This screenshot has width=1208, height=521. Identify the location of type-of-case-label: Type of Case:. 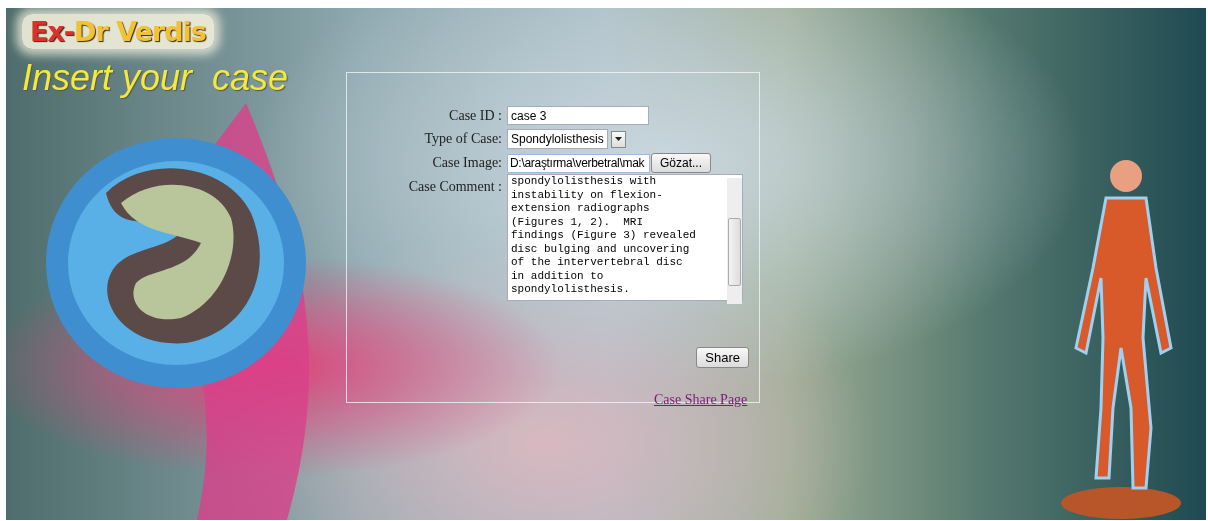
(462, 138).